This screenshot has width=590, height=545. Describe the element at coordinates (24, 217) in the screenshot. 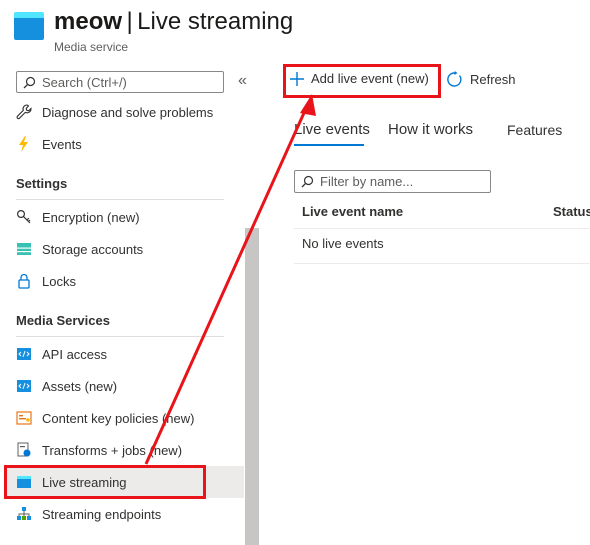

I see `key-icon` at that location.